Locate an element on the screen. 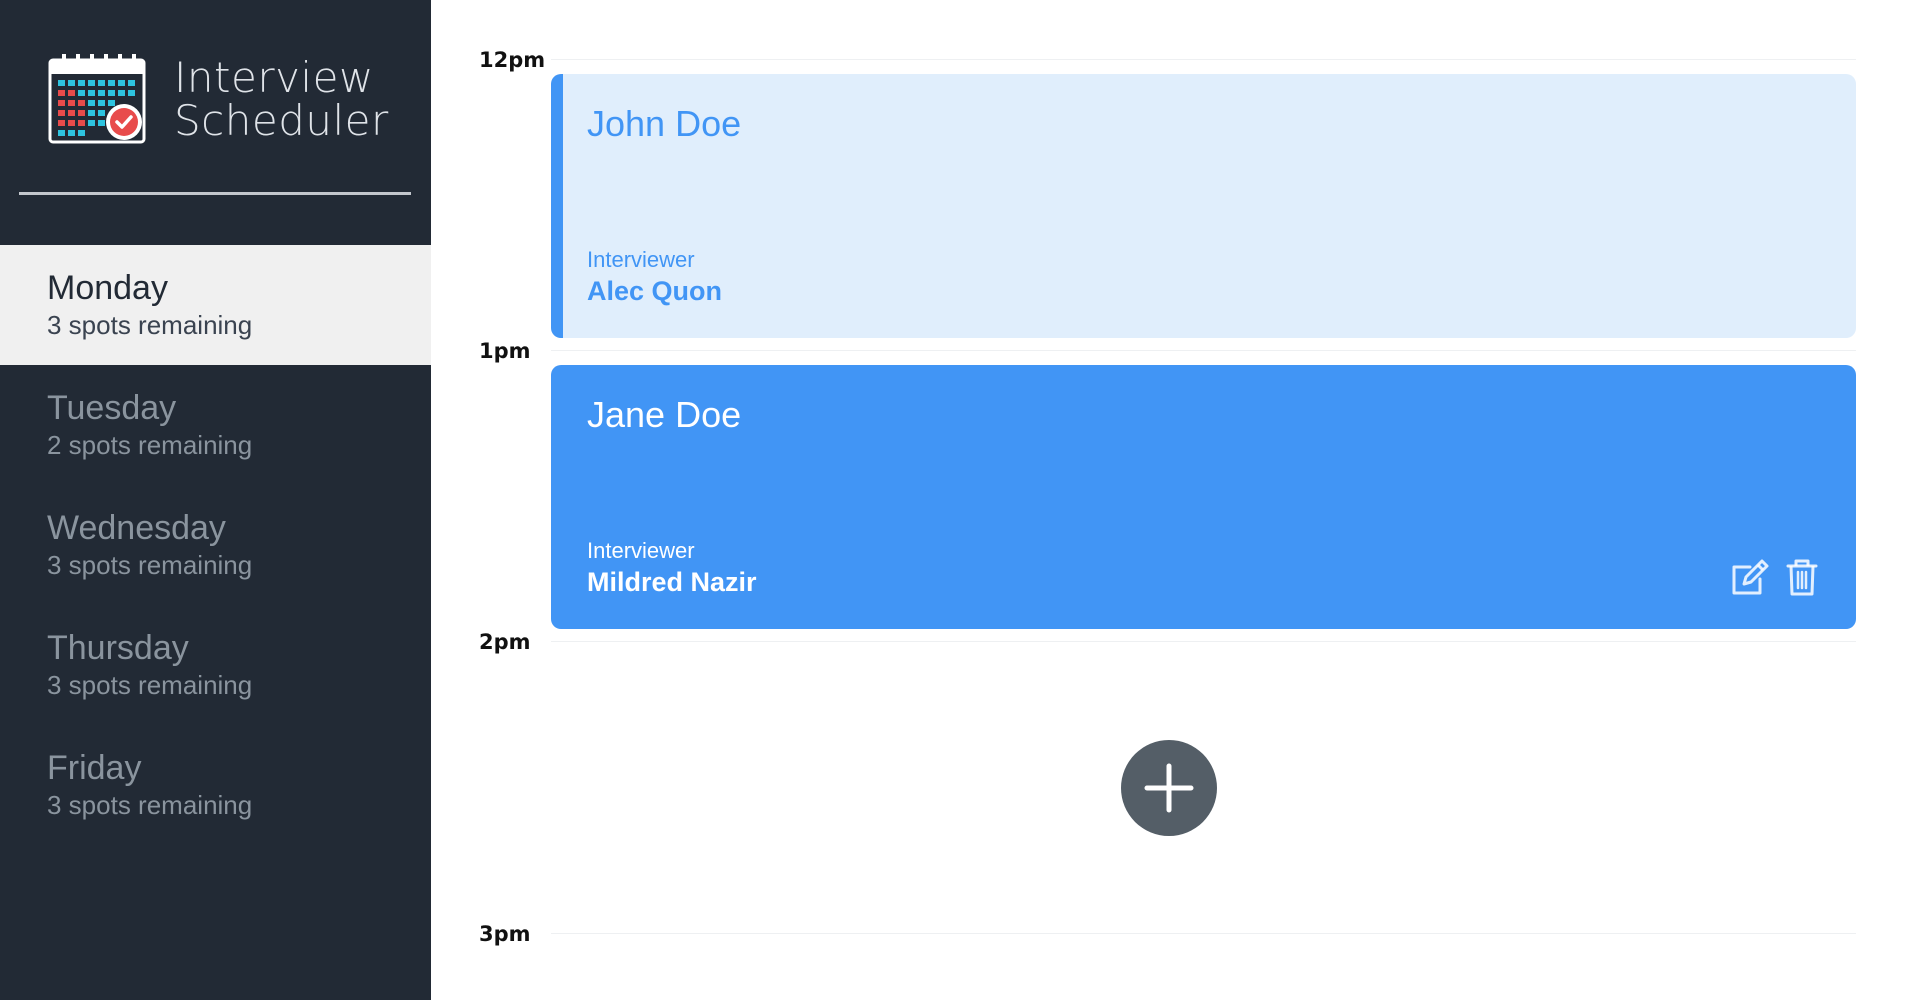 This screenshot has height=1000, width=1906. time-label-12pm: 12pm is located at coordinates (512, 60).